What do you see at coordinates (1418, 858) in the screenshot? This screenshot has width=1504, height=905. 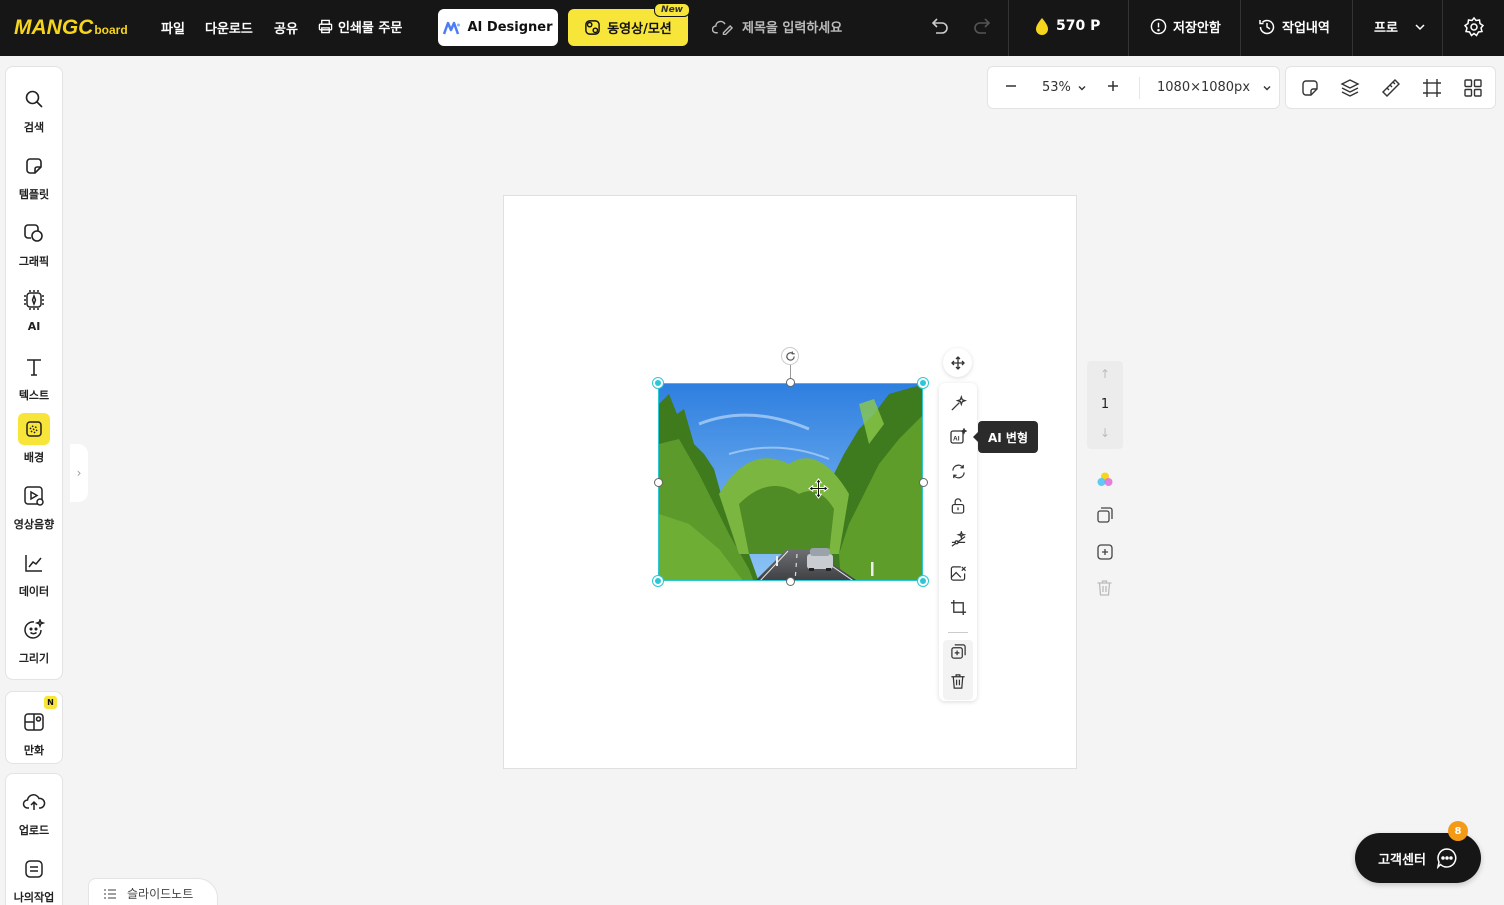 I see `customer-center-button: 고객센터` at bounding box center [1418, 858].